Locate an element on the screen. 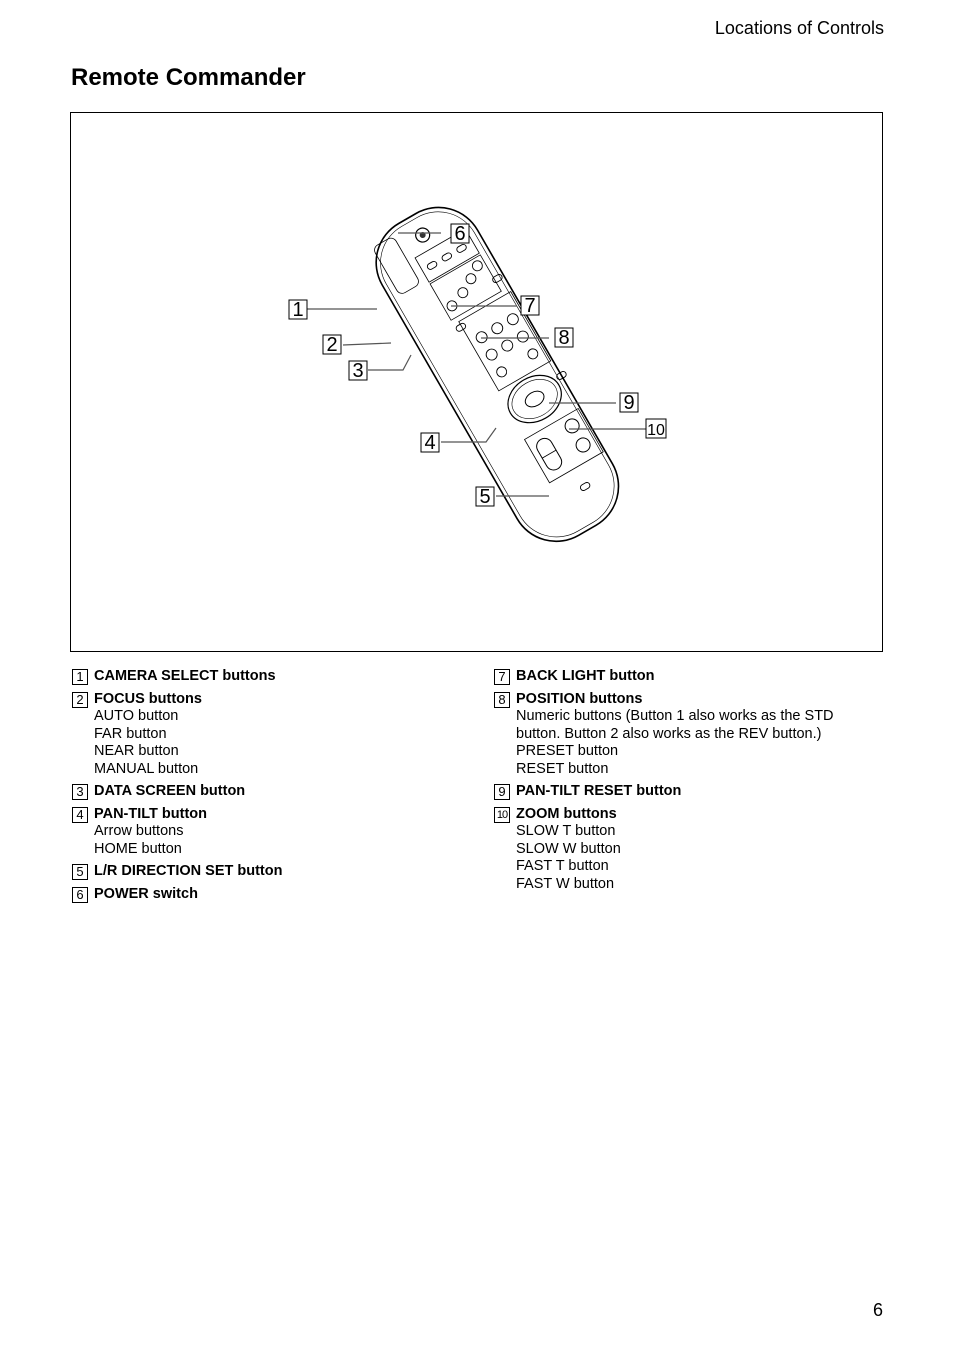 This screenshot has width=954, height=1351. entry-item: SLOW W button is located at coordinates (568, 848).